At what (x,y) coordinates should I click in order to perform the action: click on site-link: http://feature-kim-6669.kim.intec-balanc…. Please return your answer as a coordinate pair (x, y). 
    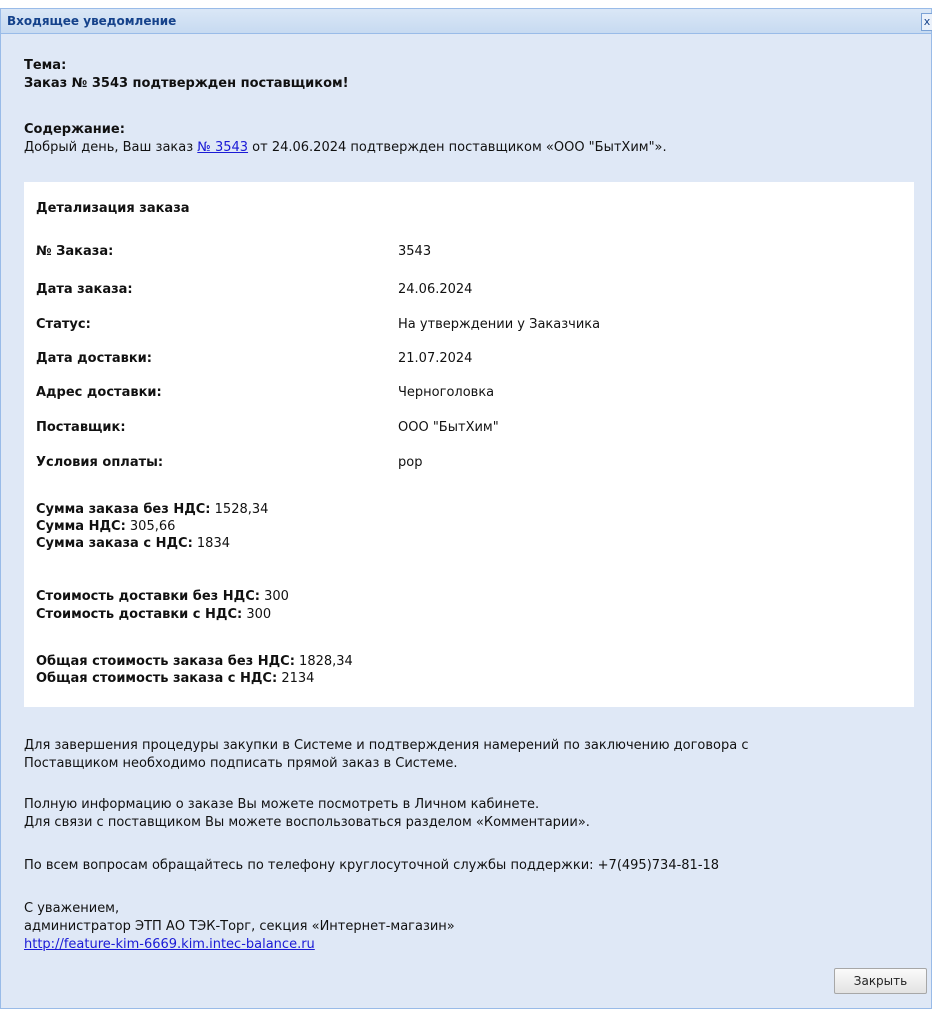
    Looking at the image, I should click on (169, 944).